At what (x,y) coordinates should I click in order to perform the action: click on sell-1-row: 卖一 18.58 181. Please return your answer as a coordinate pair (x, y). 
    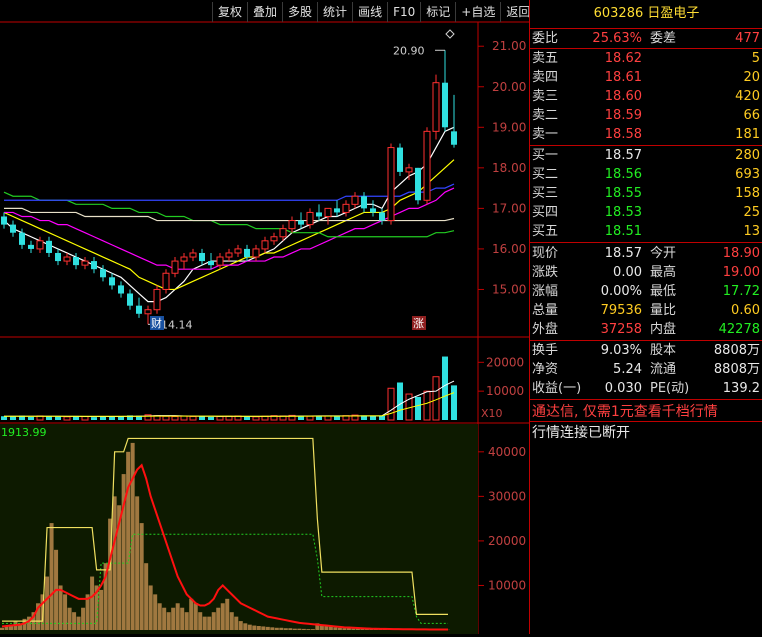
    Looking at the image, I should click on (646, 134).